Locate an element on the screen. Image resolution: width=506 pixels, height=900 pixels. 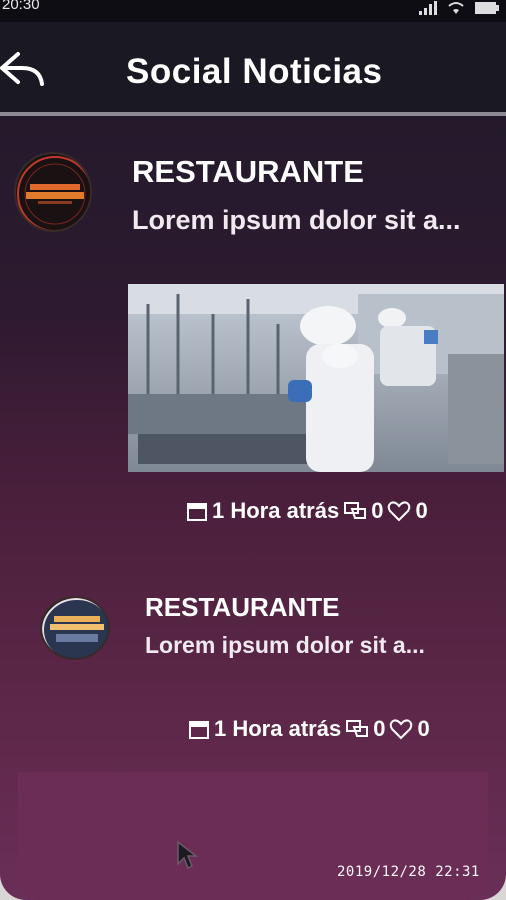
cursor-icon is located at coordinates (187, 855).